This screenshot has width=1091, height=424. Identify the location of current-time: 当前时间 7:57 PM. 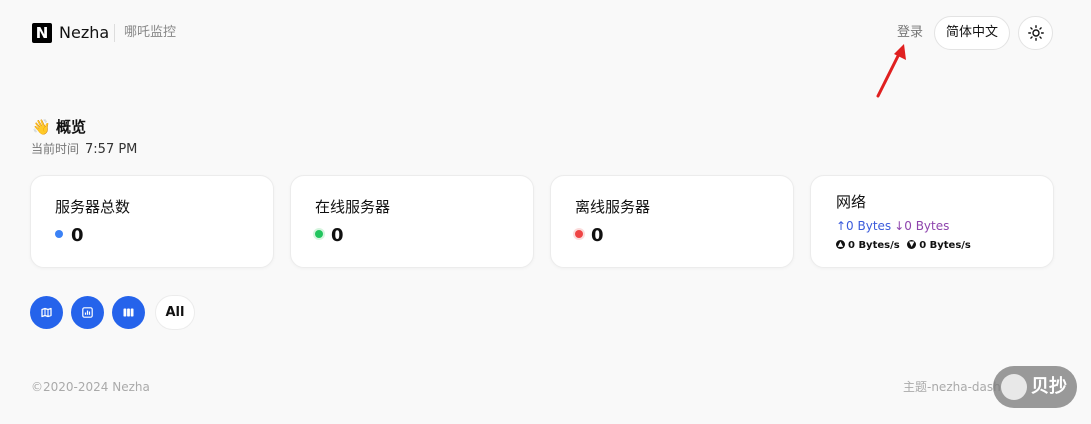
(84, 149).